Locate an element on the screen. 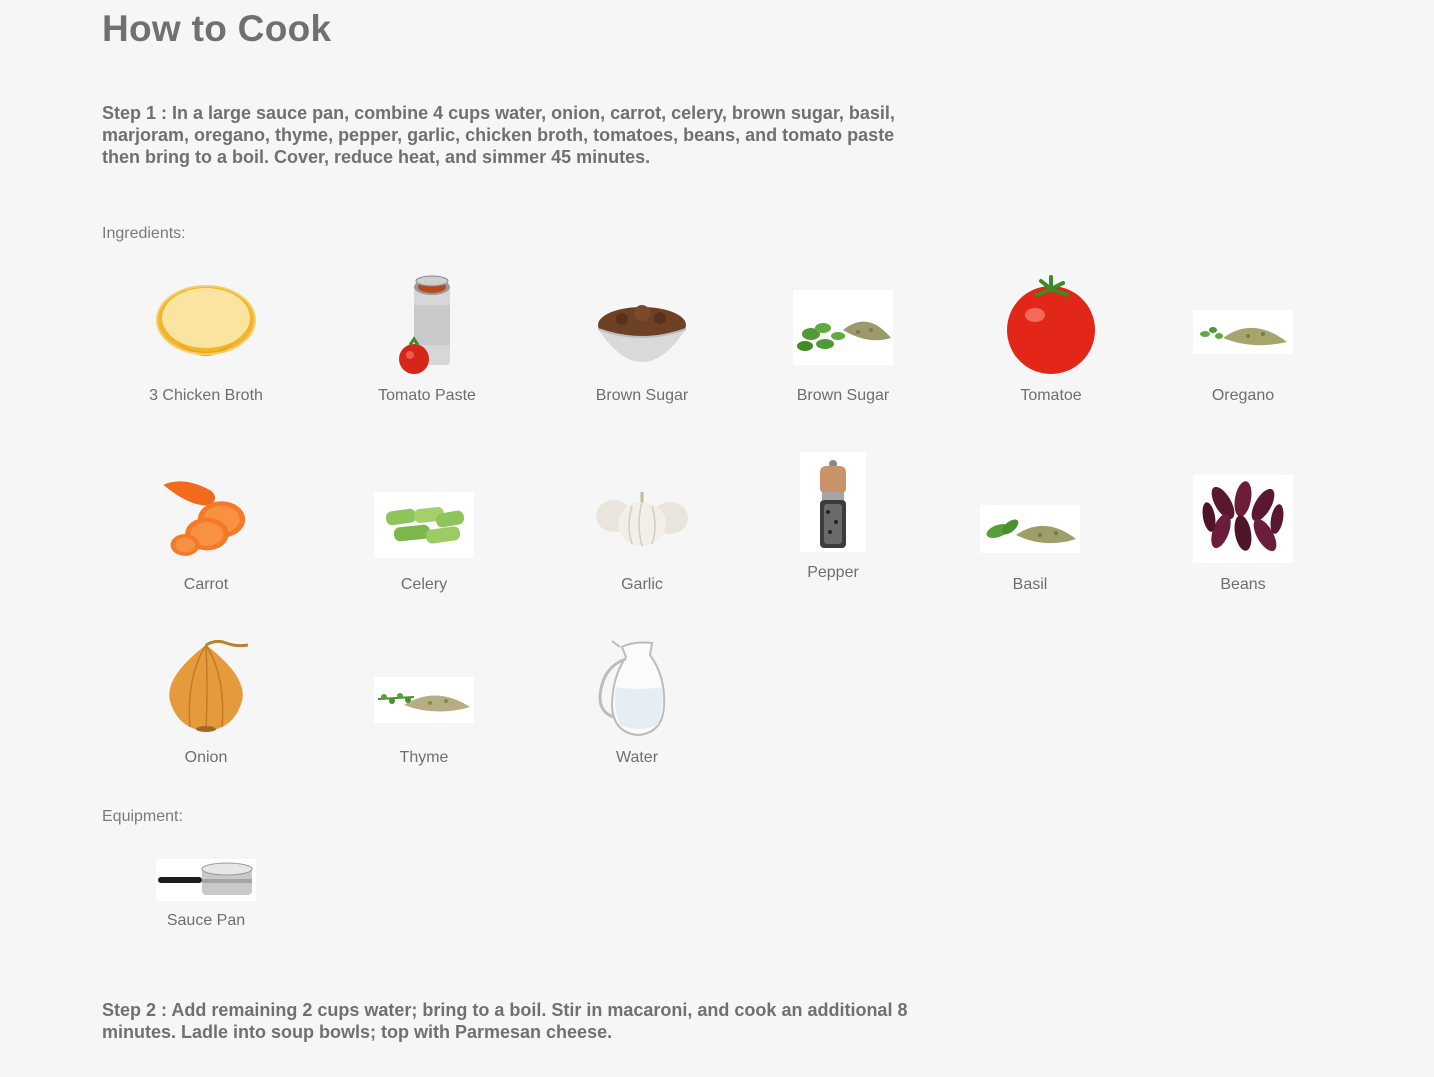 The height and width of the screenshot is (1077, 1434). equipment-label-text: Sauce Pan is located at coordinates (206, 920).